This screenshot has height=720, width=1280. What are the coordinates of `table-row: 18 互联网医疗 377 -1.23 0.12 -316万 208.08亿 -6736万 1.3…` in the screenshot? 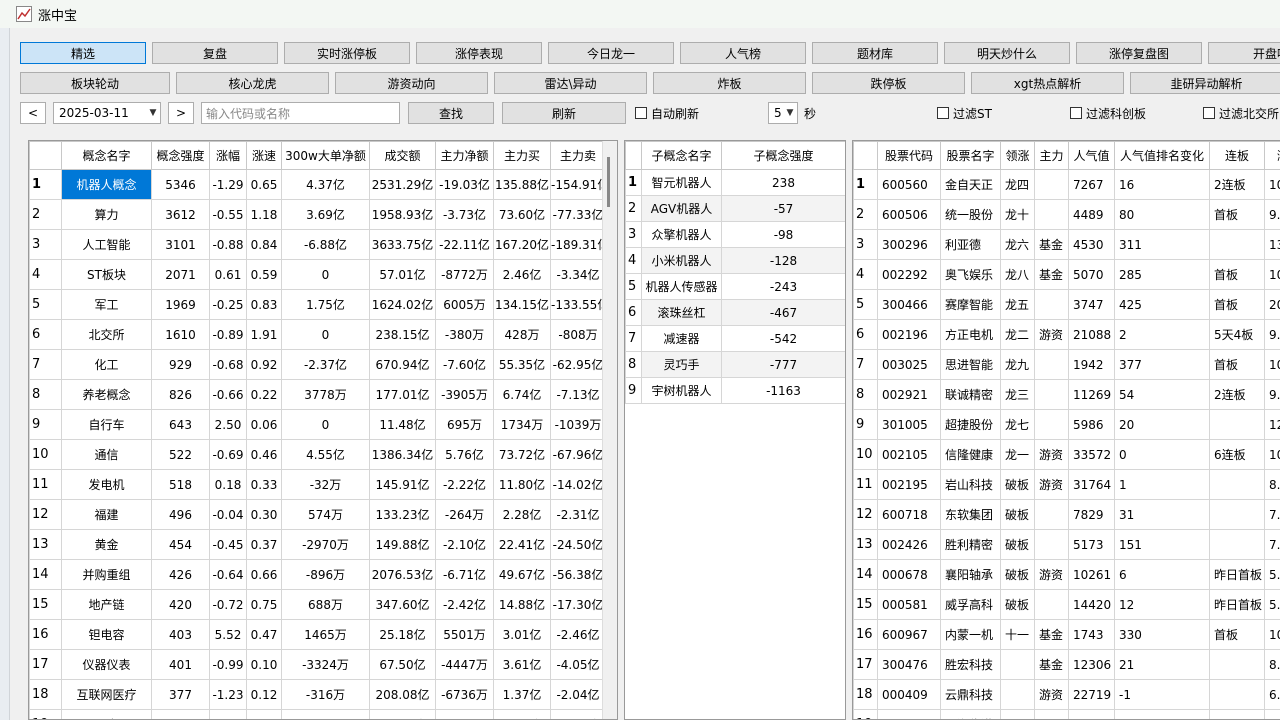 It's located at (317, 694).